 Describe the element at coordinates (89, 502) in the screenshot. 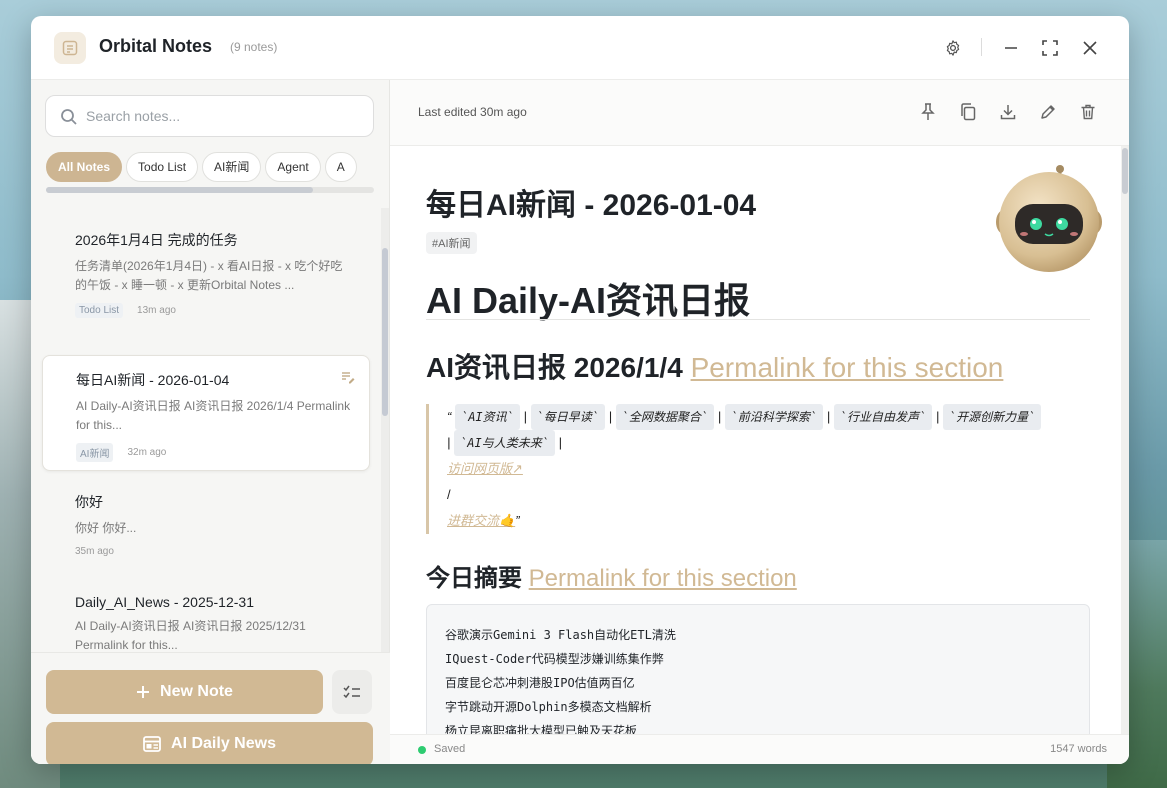

I see `note-title: 你好` at that location.